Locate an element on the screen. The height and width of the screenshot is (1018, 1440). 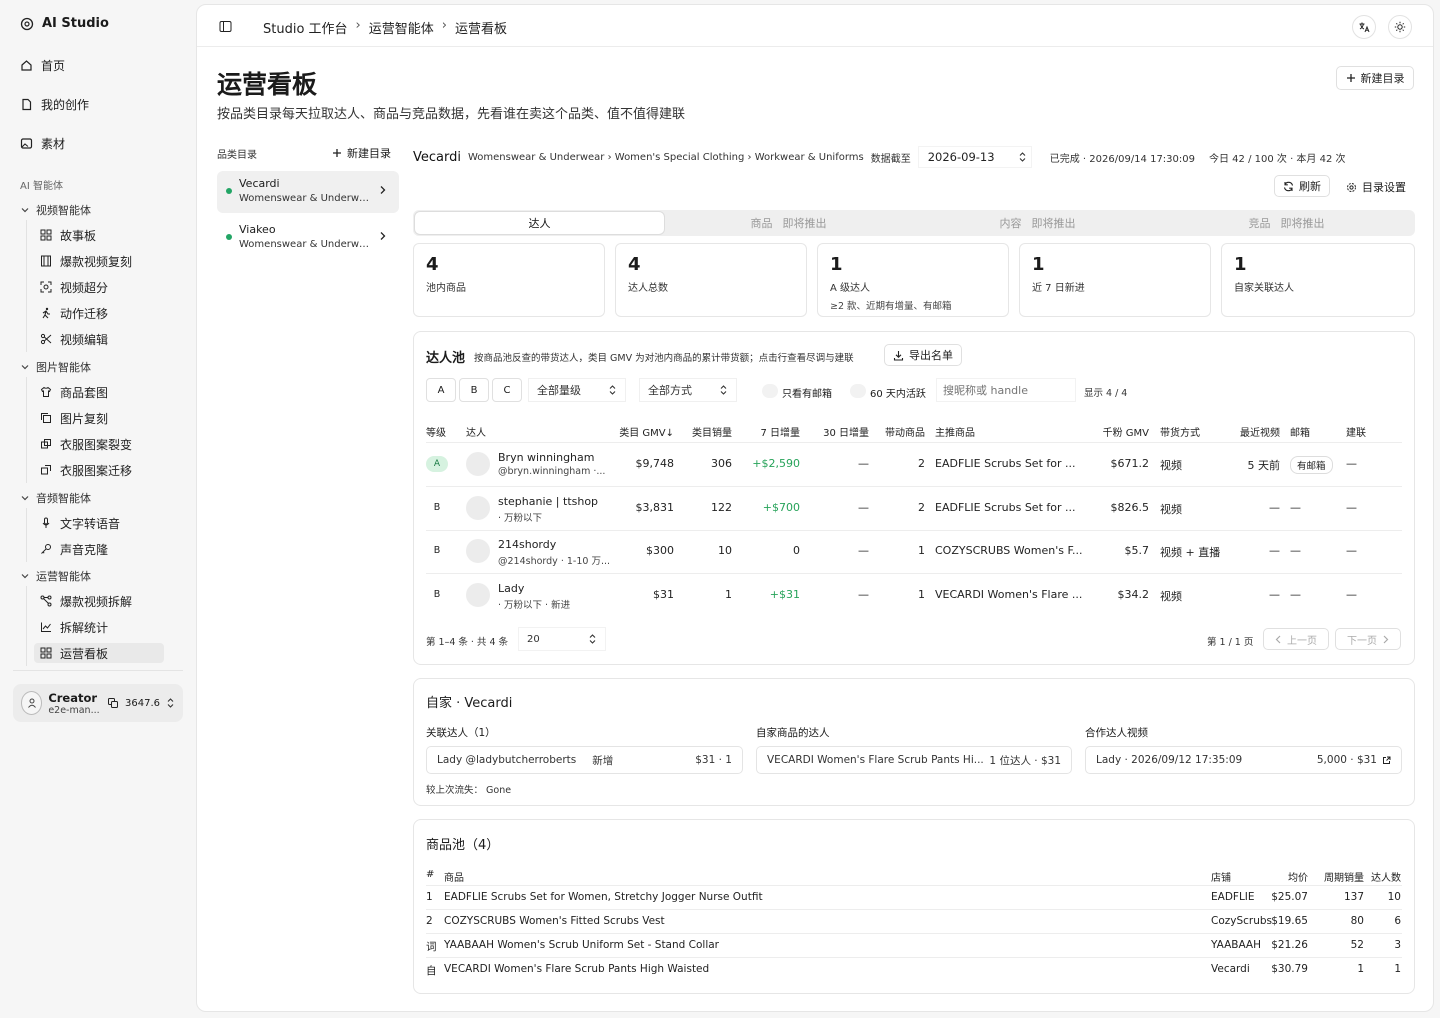
column-header: 均价 is located at coordinates (1298, 878).